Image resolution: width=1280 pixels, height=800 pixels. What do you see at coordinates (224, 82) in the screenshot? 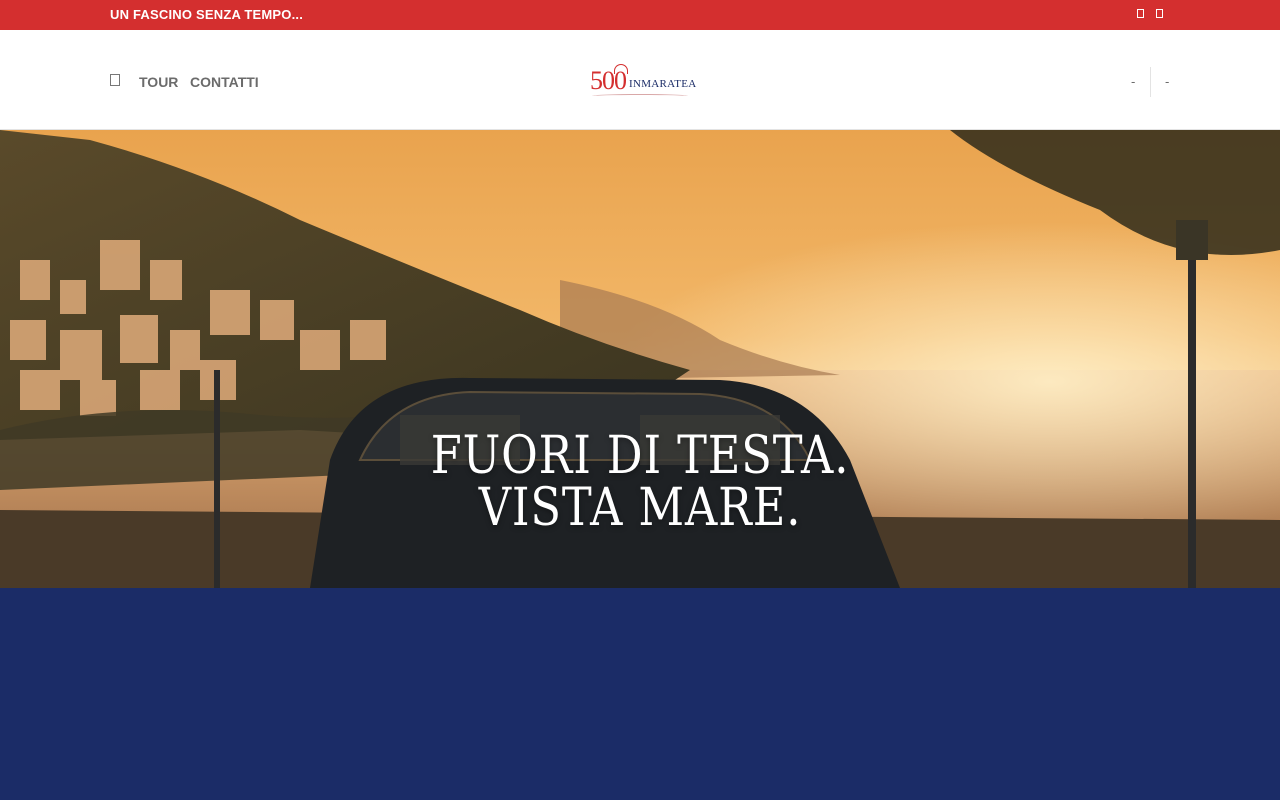
I see `nav-link-contatti: CONTATTI` at bounding box center [224, 82].